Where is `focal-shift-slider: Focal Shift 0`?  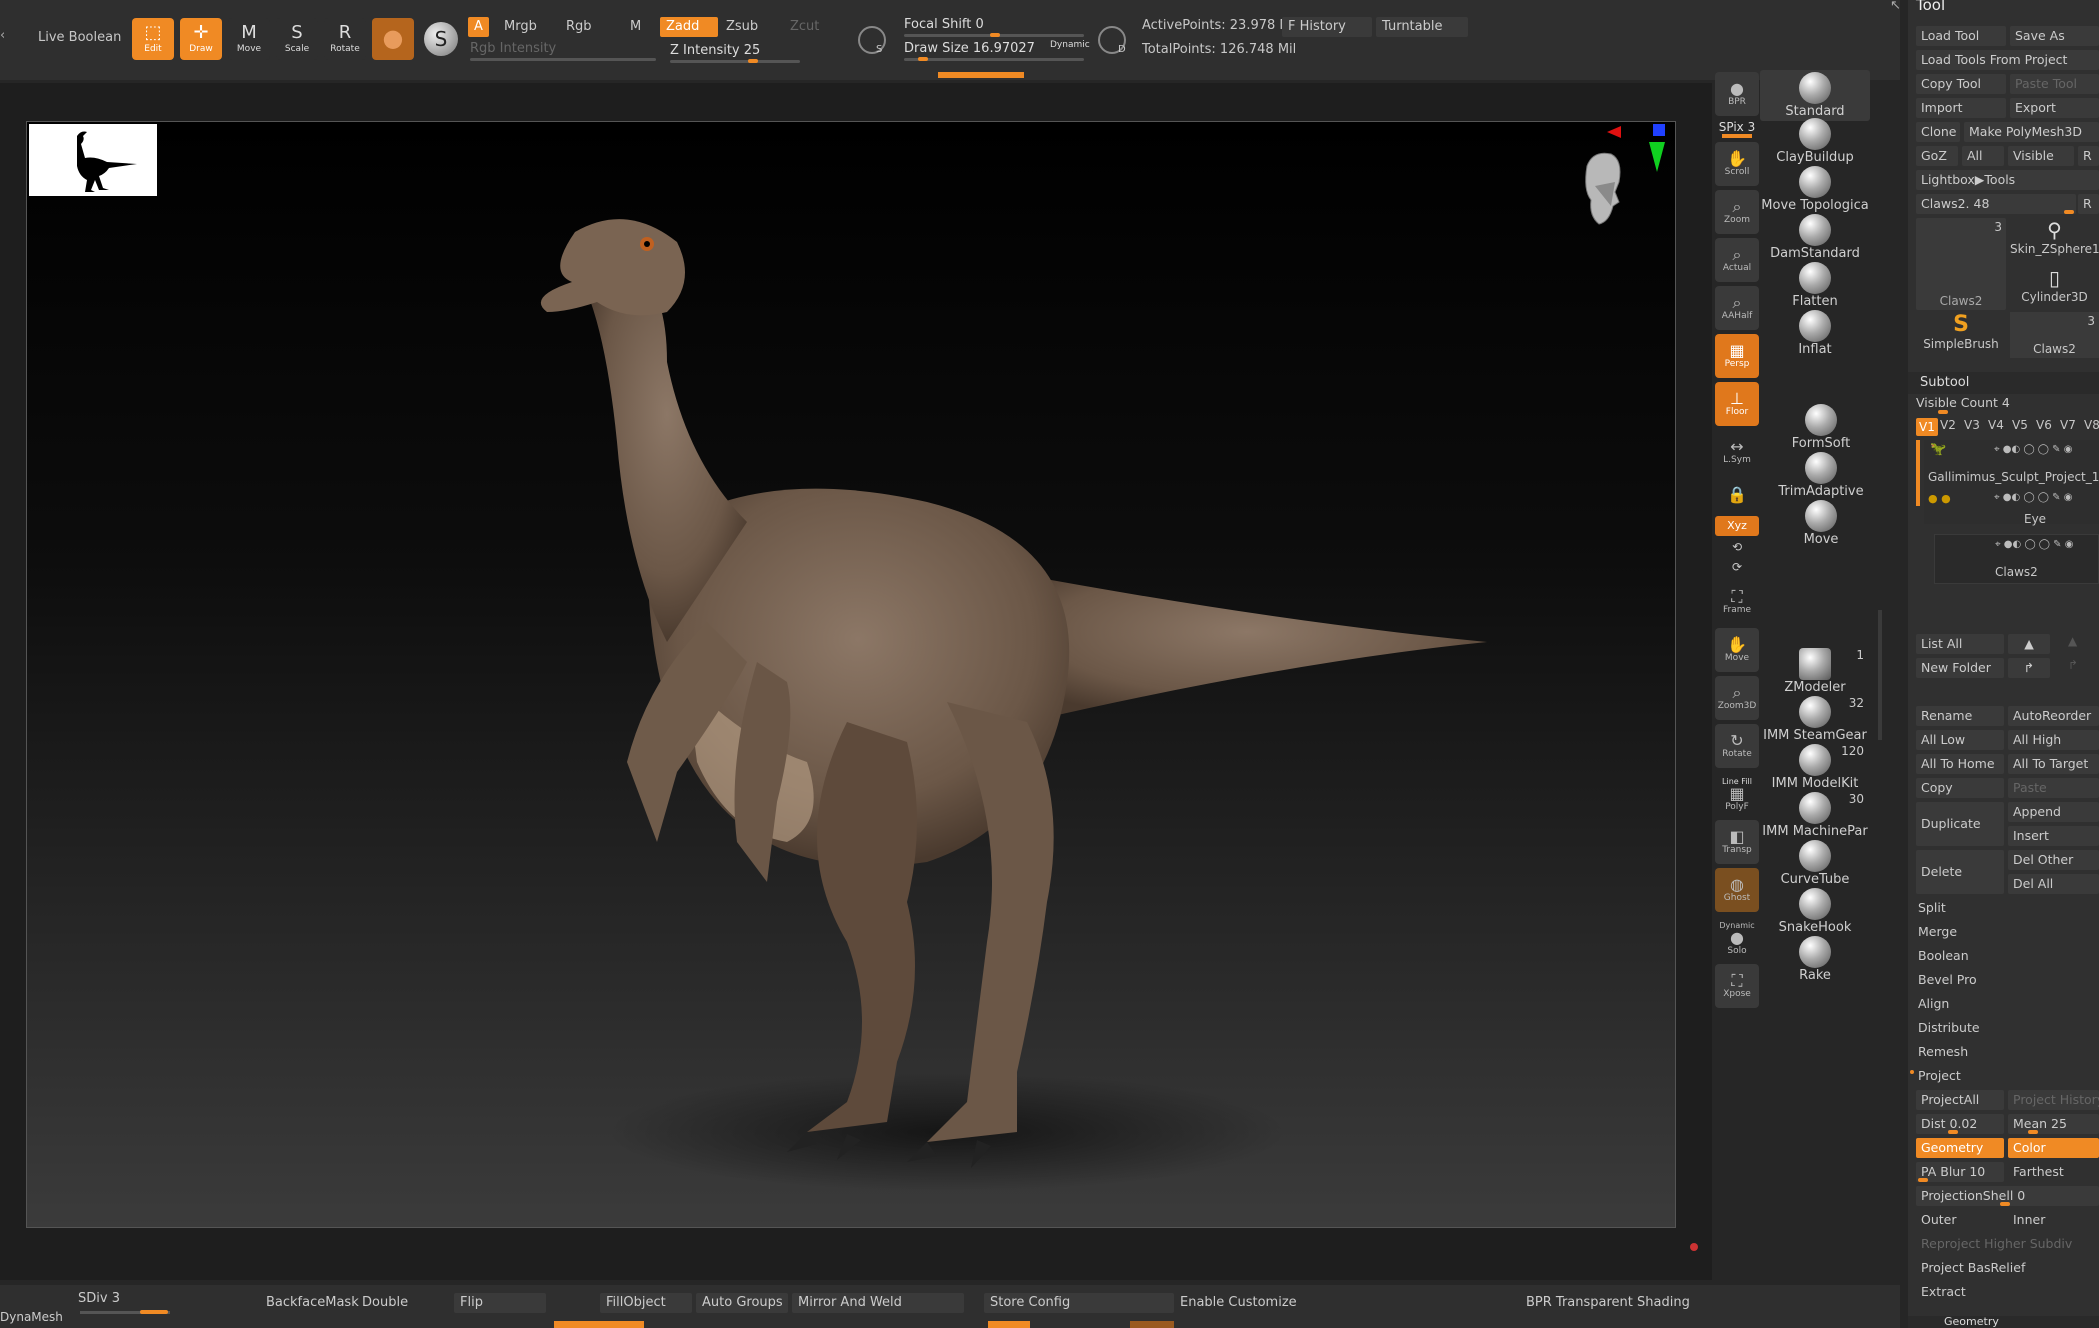 focal-shift-slider: Focal Shift 0 is located at coordinates (941, 25).